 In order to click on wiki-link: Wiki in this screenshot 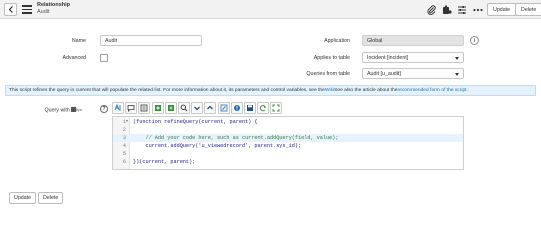, I will do `click(329, 90)`.